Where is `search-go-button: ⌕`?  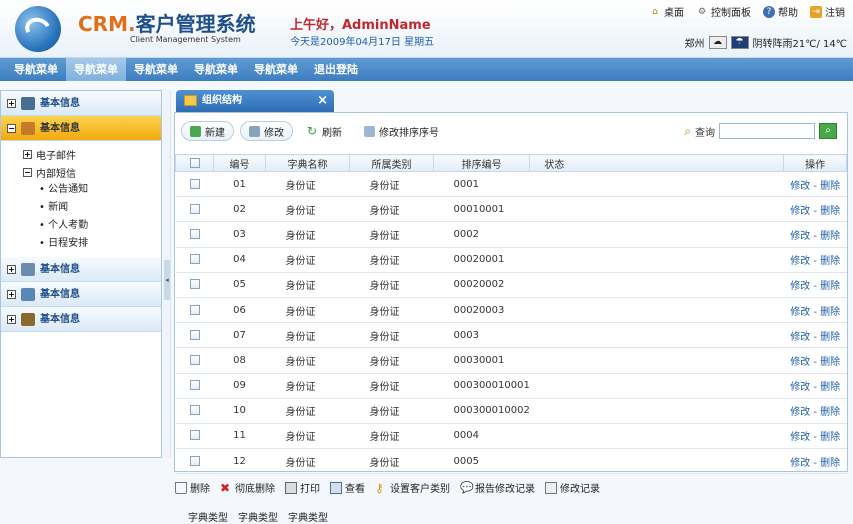
search-go-button: ⌕ is located at coordinates (828, 131).